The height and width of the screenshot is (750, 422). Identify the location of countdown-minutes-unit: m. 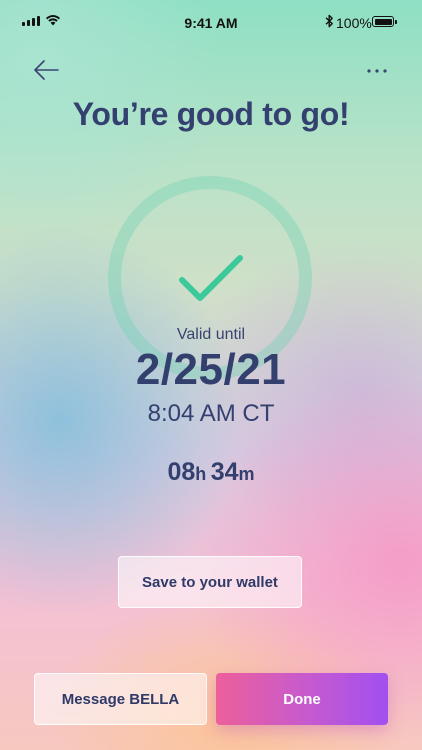
(246, 474).